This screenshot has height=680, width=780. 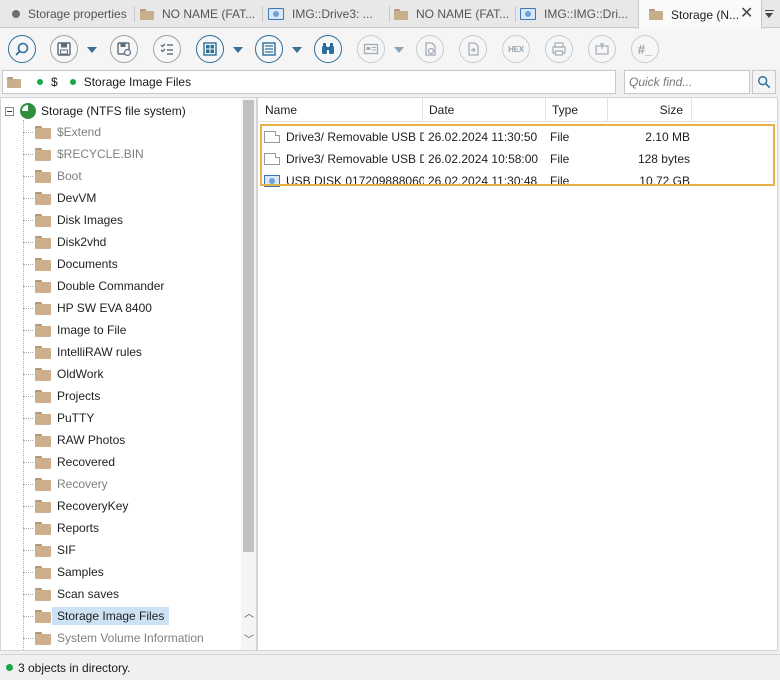 What do you see at coordinates (371, 49) in the screenshot?
I see `preview-button` at bounding box center [371, 49].